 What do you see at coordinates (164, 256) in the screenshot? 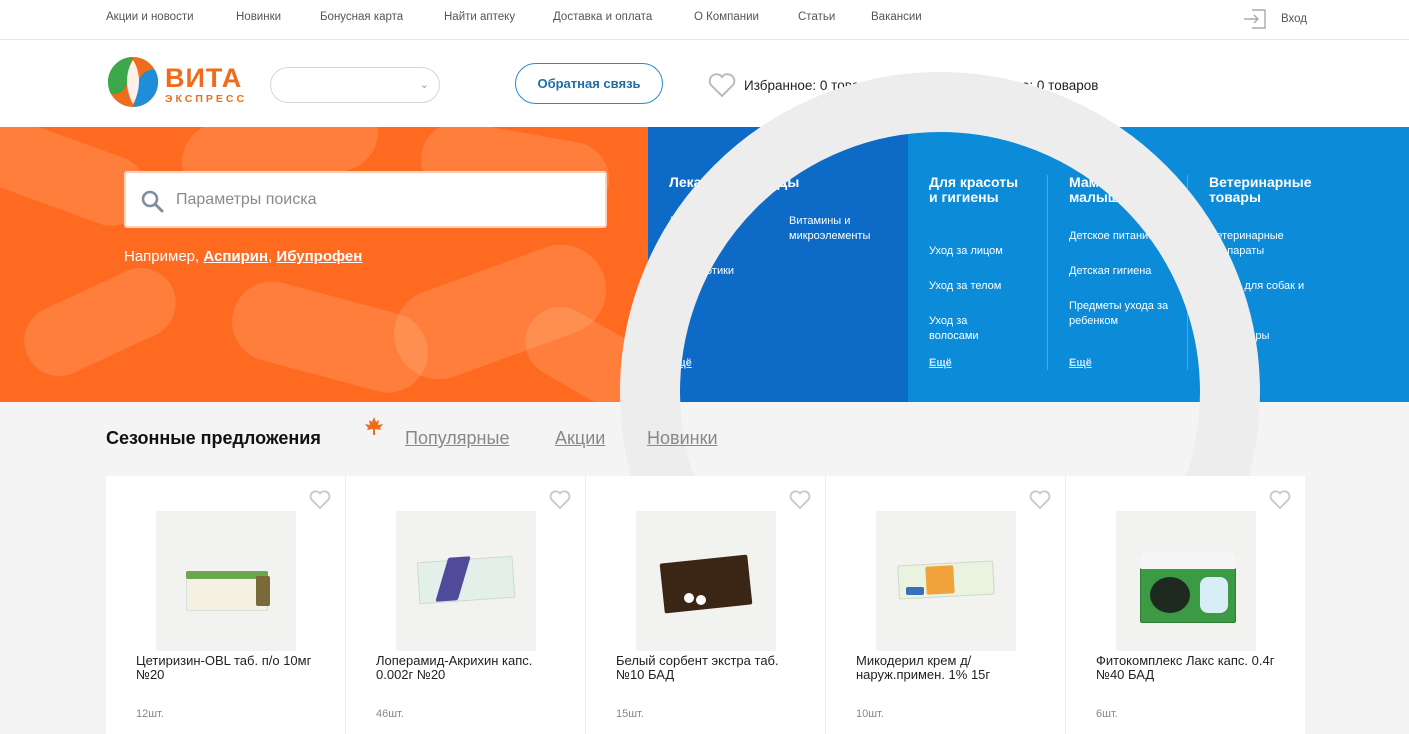
I see `search-example-prefix: Например,` at bounding box center [164, 256].